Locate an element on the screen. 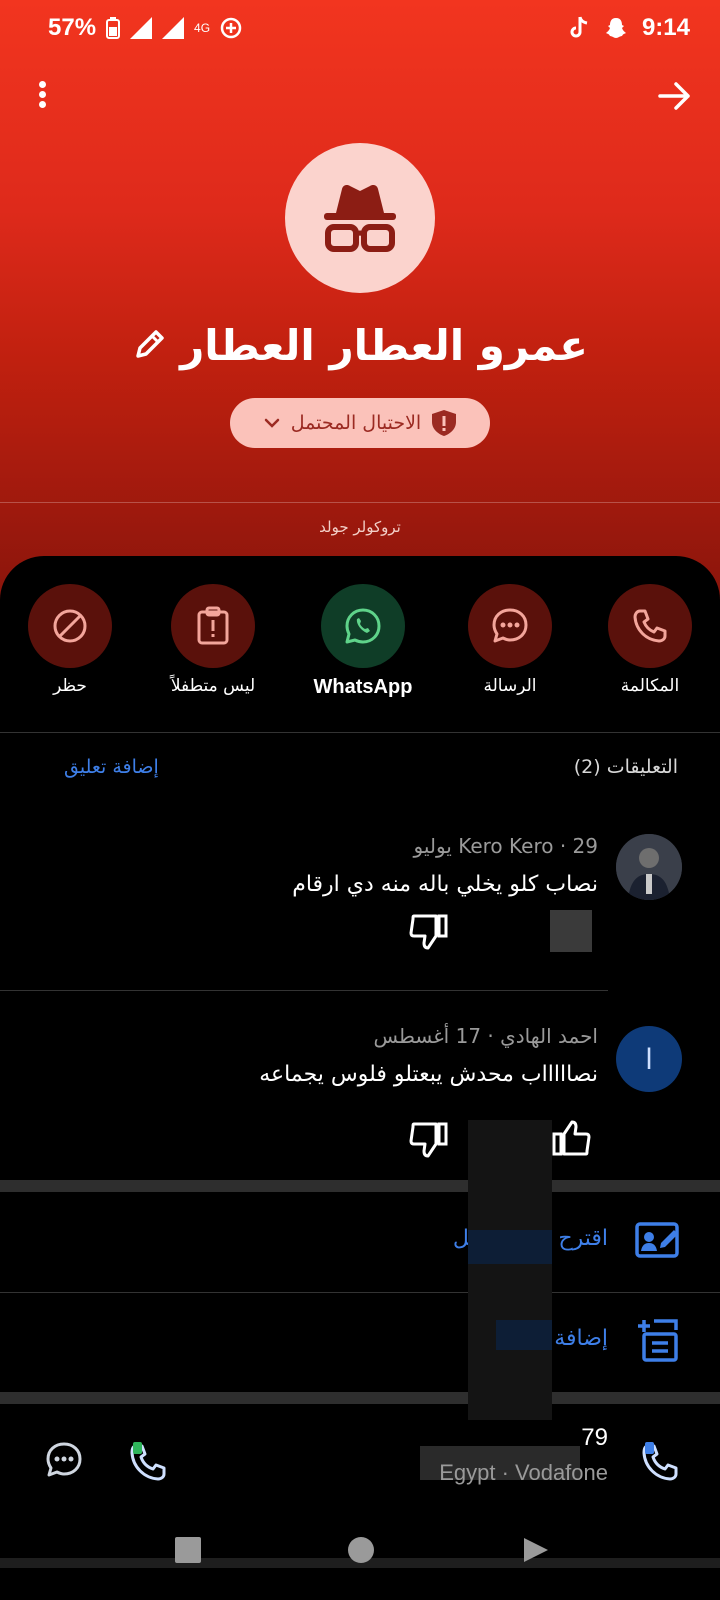 This screenshot has width=720, height=1600. suggest-name-row: اقترح اسم أفضل is located at coordinates (360, 1241).